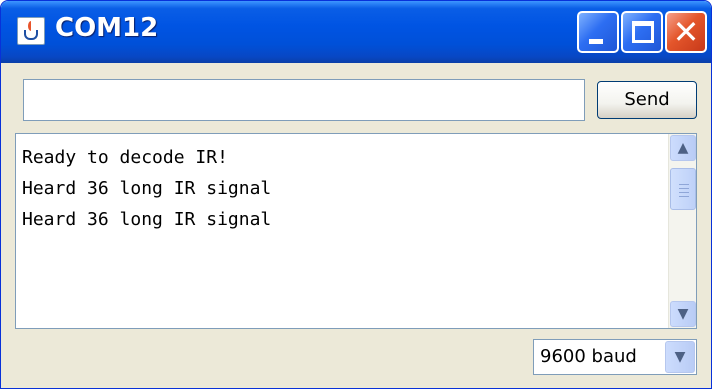  I want to click on baud-rate-select: 9600 baud ▼, so click(615, 357).